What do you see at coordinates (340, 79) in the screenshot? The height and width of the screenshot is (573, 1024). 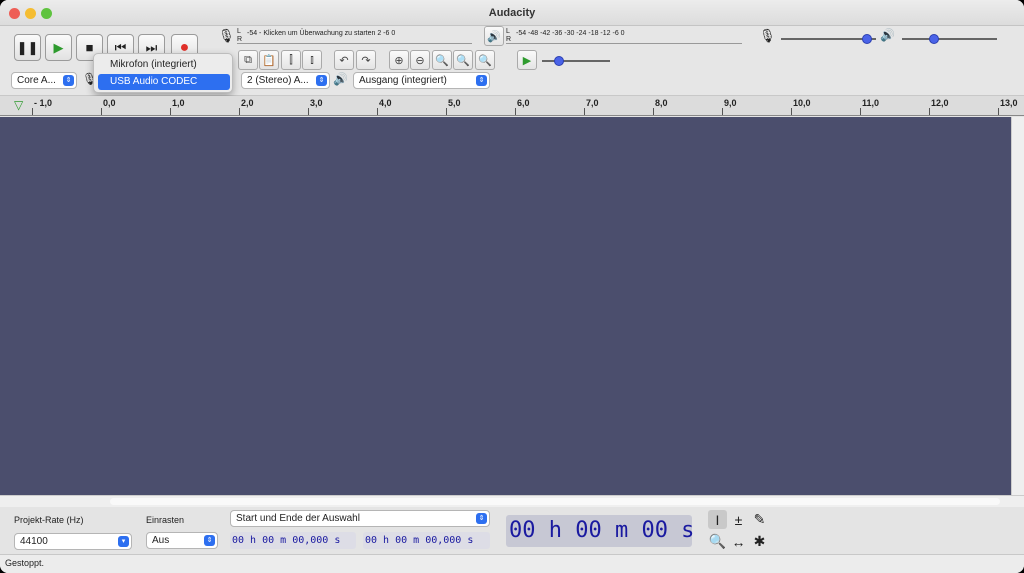 I see `playback-device-icon: 🔊` at bounding box center [340, 79].